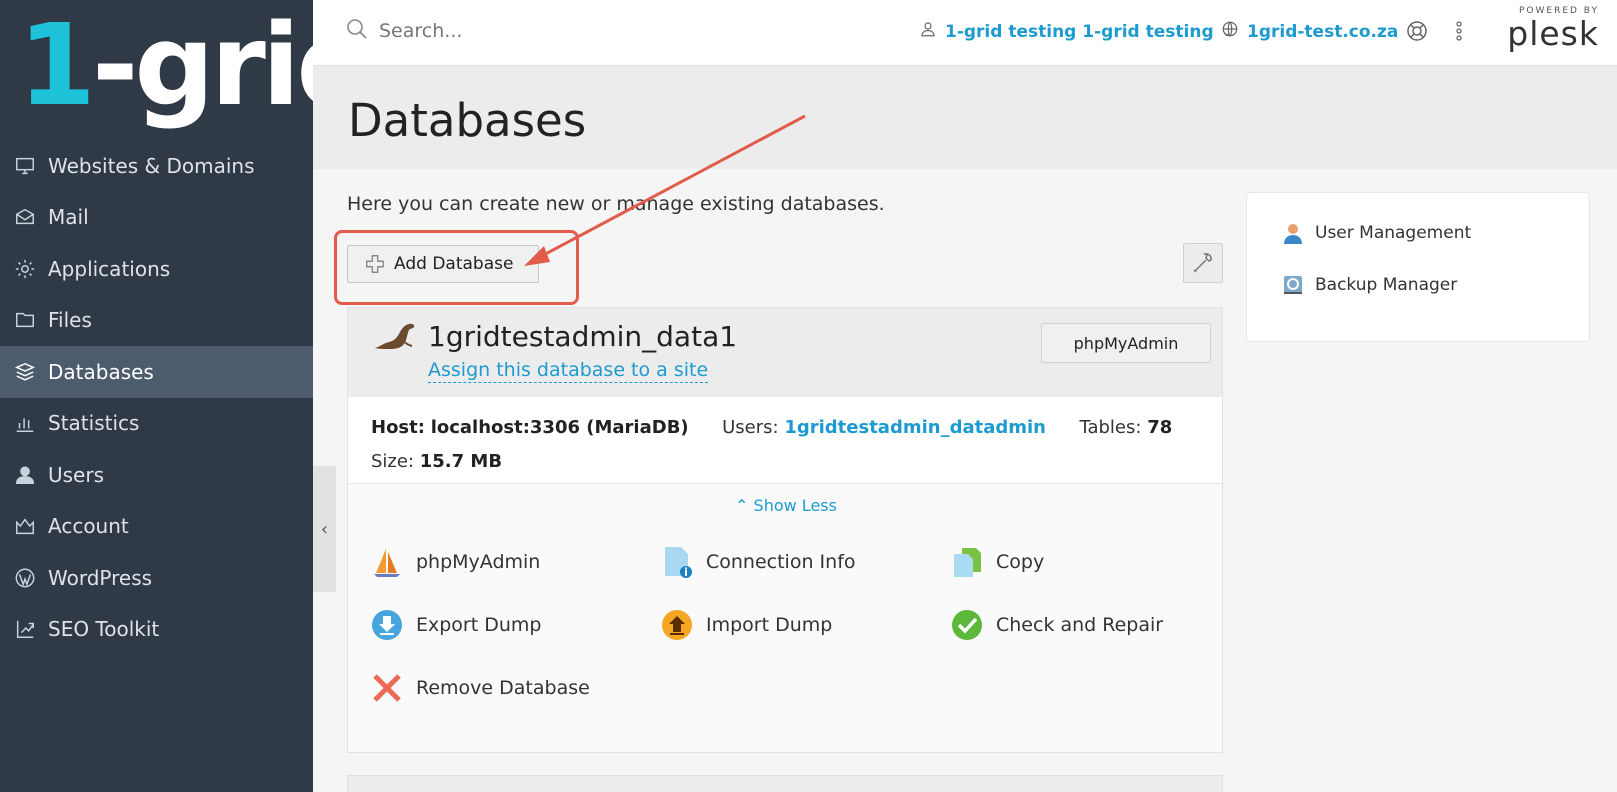 This screenshot has height=792, width=1617. What do you see at coordinates (750, 427) in the screenshot?
I see `users-label: Users:` at bounding box center [750, 427].